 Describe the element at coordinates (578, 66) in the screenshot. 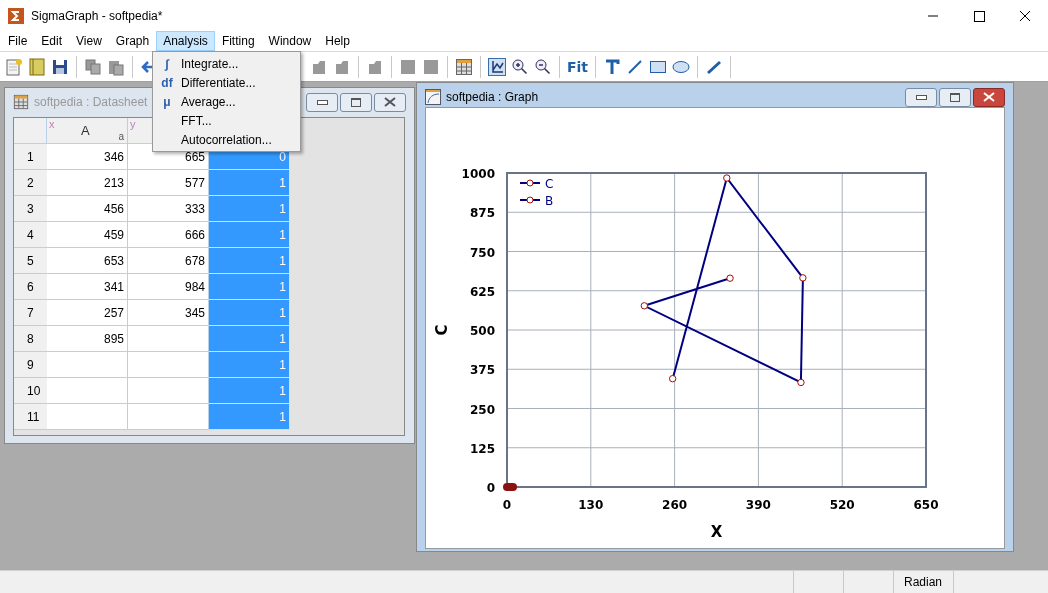

I see `fit-button: Fit` at that location.